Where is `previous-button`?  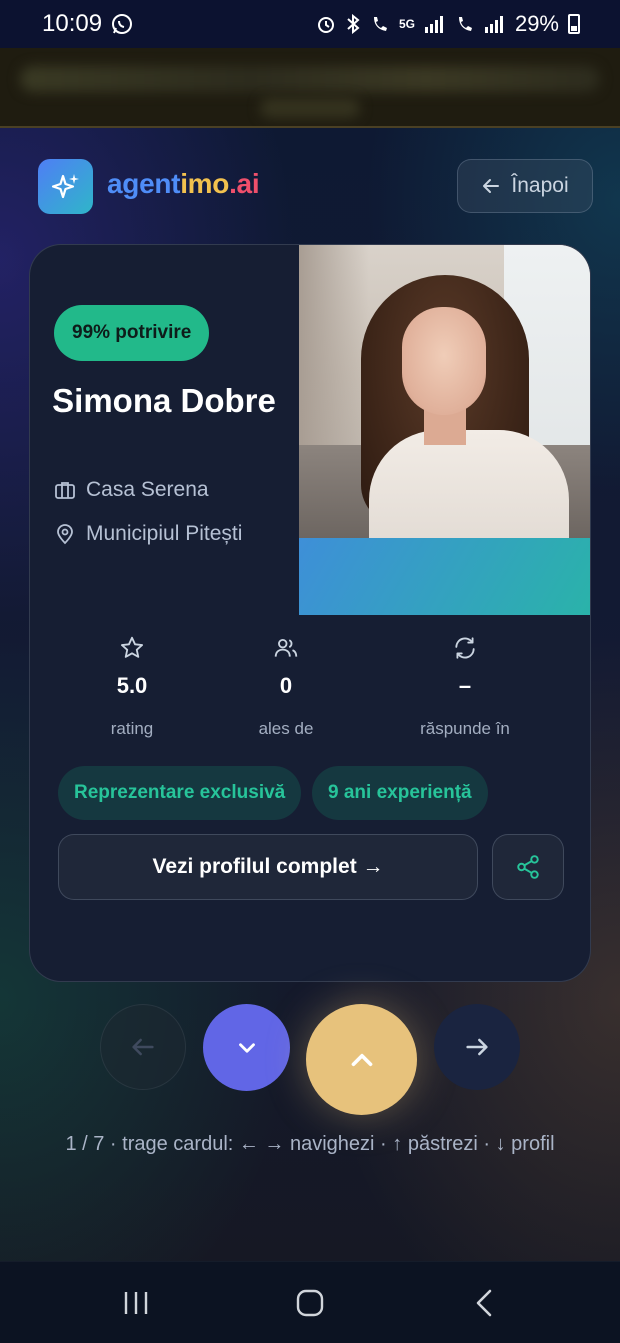 previous-button is located at coordinates (143, 1047).